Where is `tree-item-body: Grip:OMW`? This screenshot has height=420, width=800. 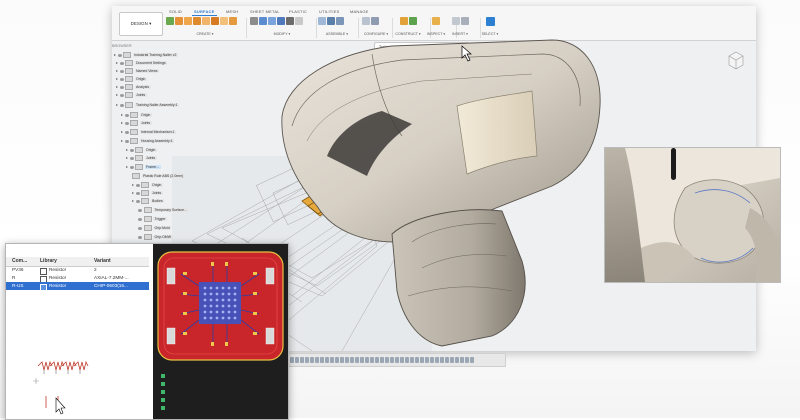
tree-item-body: Grip:OMW is located at coordinates (155, 237).